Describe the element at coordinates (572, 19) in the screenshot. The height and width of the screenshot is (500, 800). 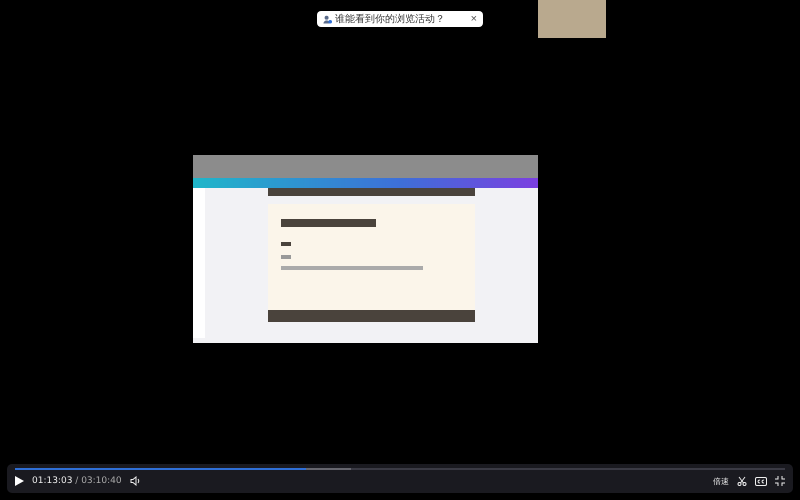
I see `webcam-video-placeholder` at that location.